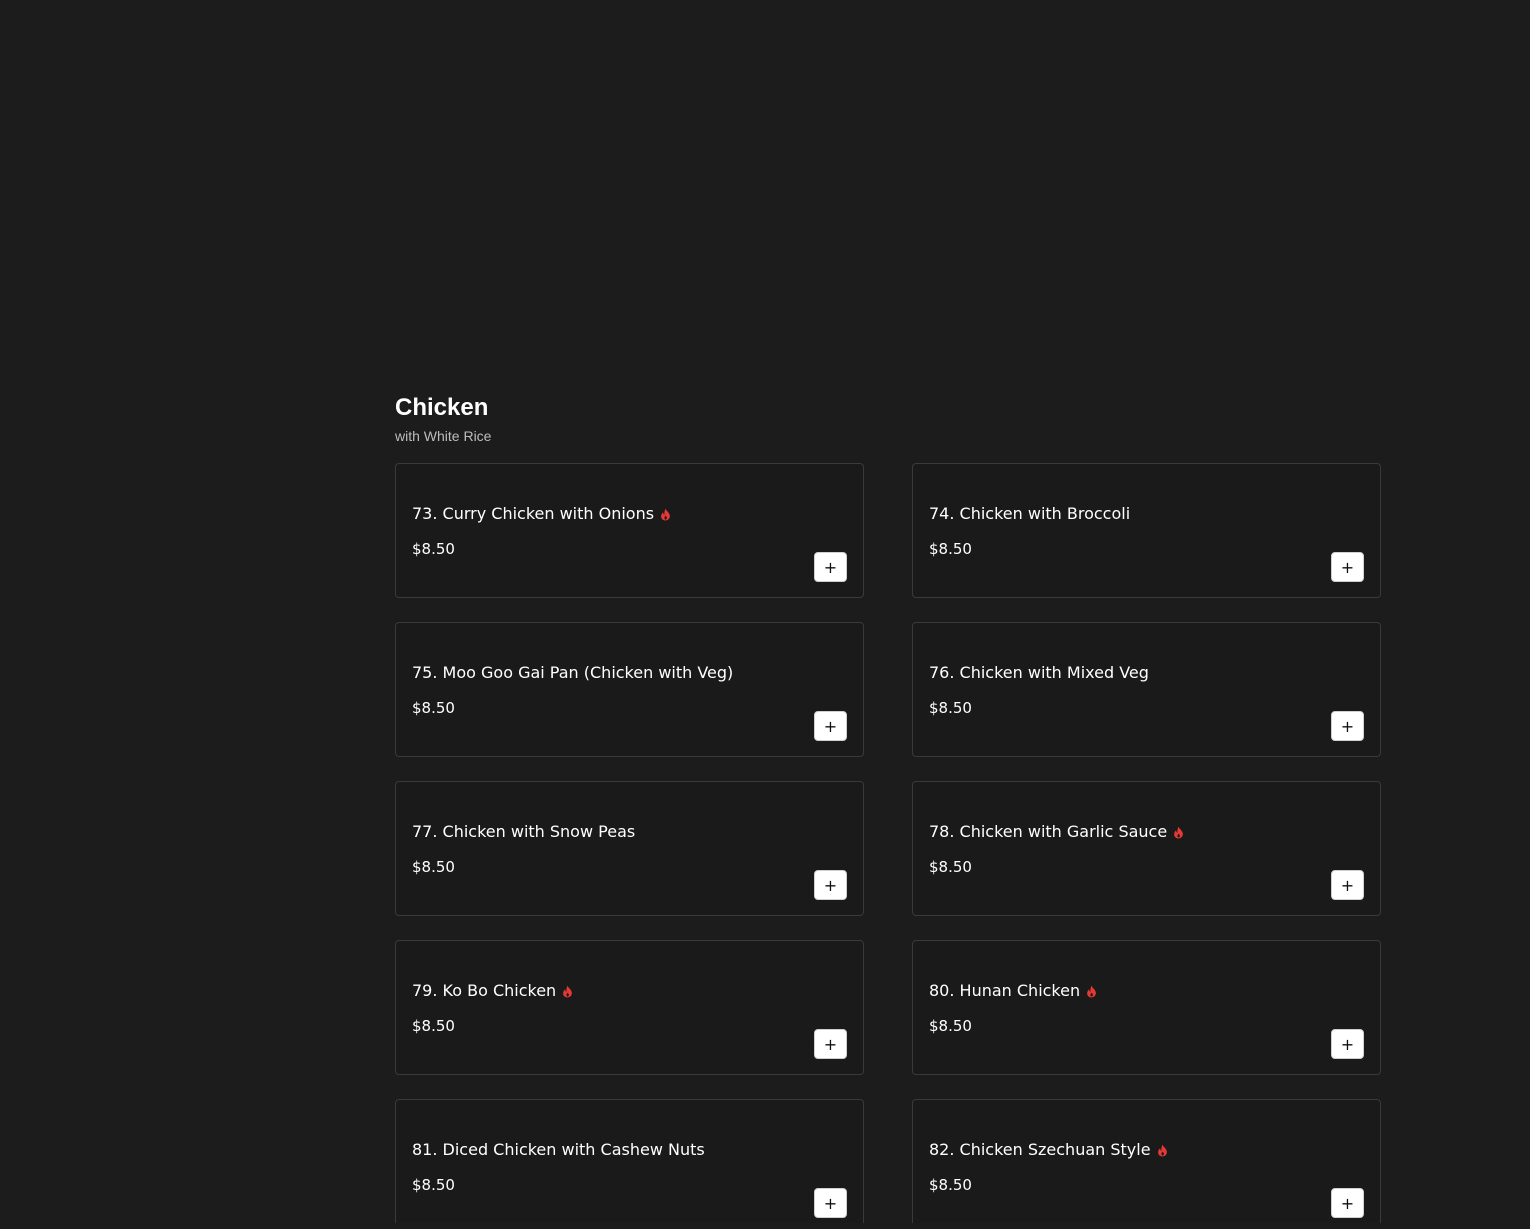  Describe the element at coordinates (443, 436) in the screenshot. I see `section-subtitle: with White Rice` at that location.